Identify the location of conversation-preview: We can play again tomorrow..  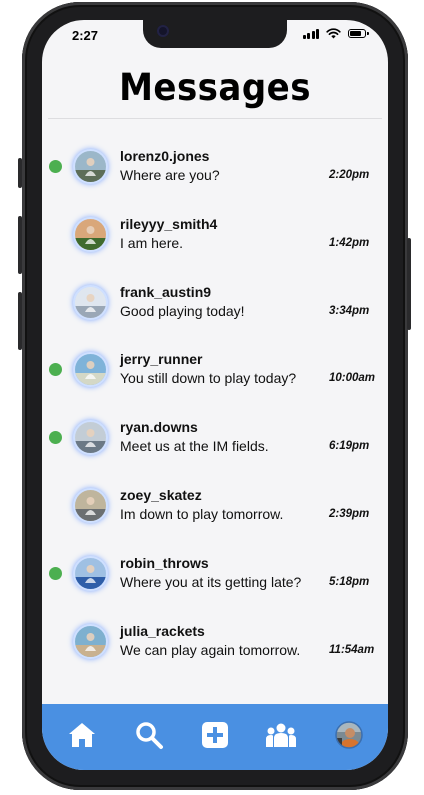
(210, 649).